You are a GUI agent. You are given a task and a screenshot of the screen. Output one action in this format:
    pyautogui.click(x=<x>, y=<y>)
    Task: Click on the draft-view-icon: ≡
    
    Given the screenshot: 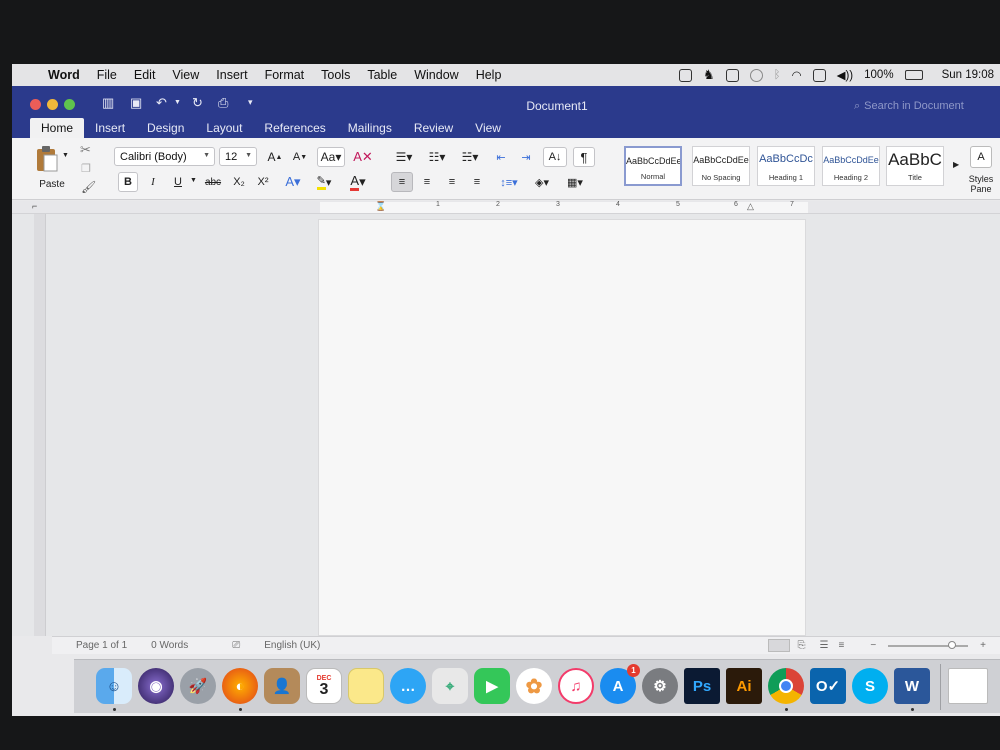 What is the action you would take?
    pyautogui.click(x=841, y=645)
    